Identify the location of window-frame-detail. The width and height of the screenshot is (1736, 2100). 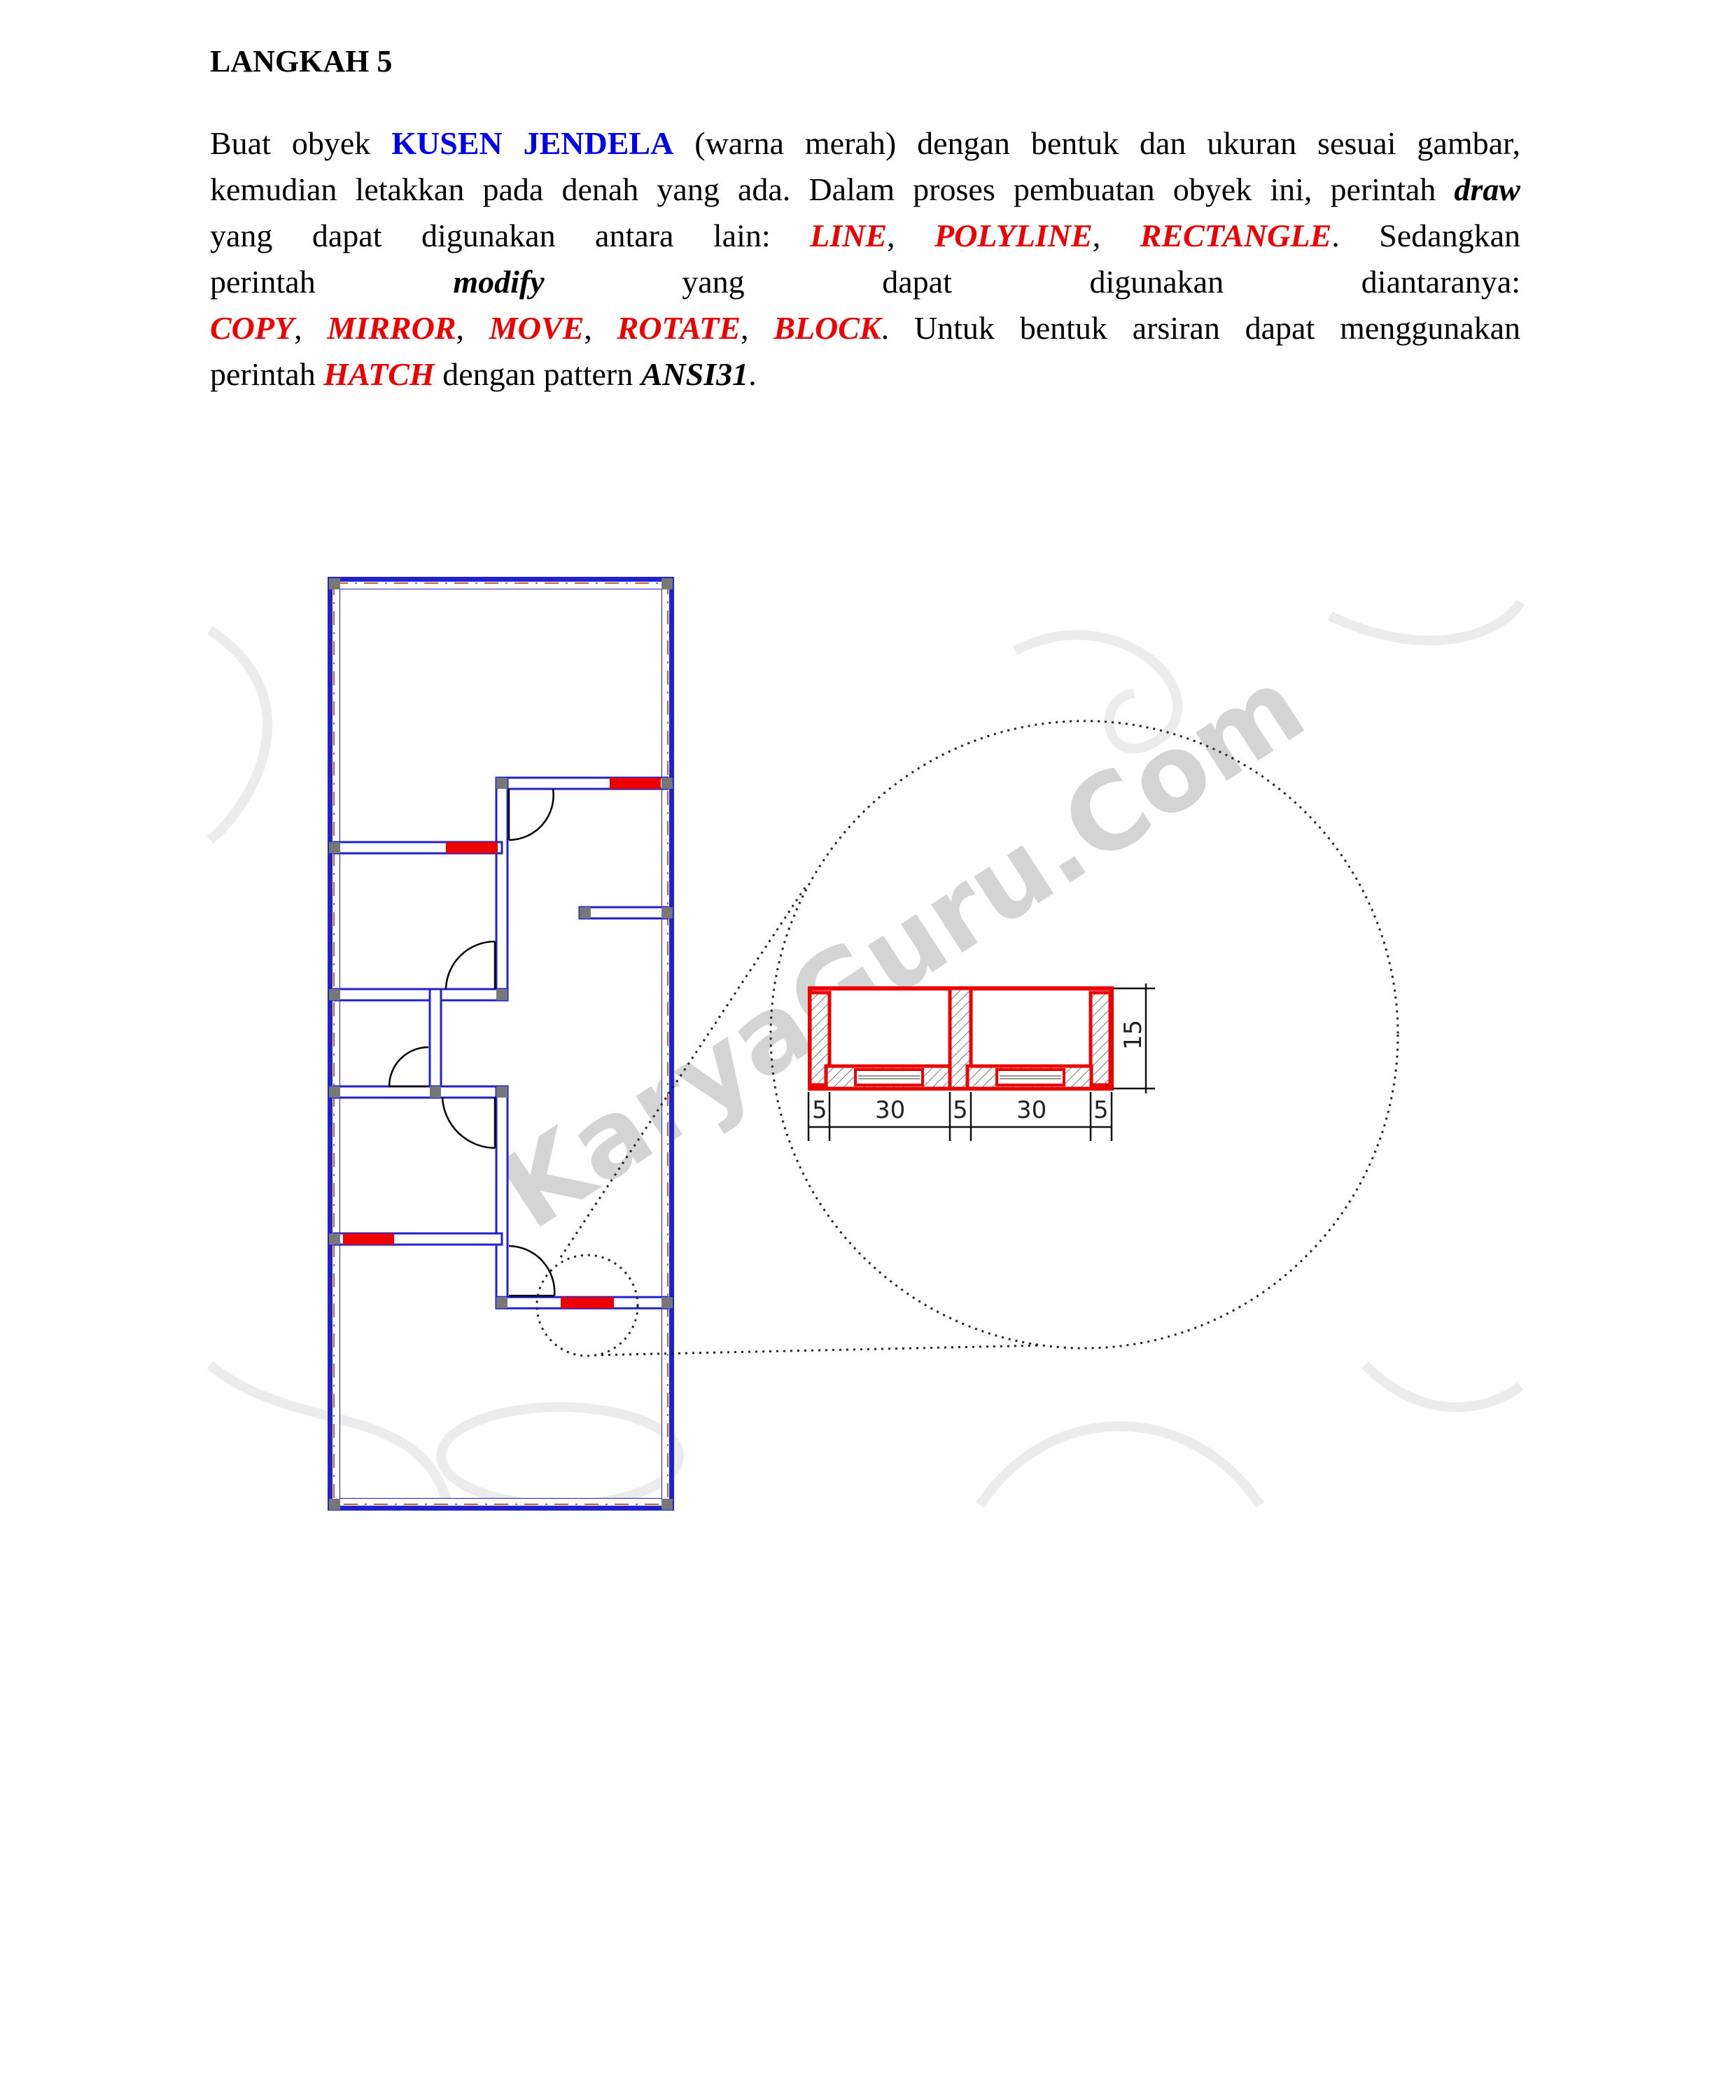
(961, 1038).